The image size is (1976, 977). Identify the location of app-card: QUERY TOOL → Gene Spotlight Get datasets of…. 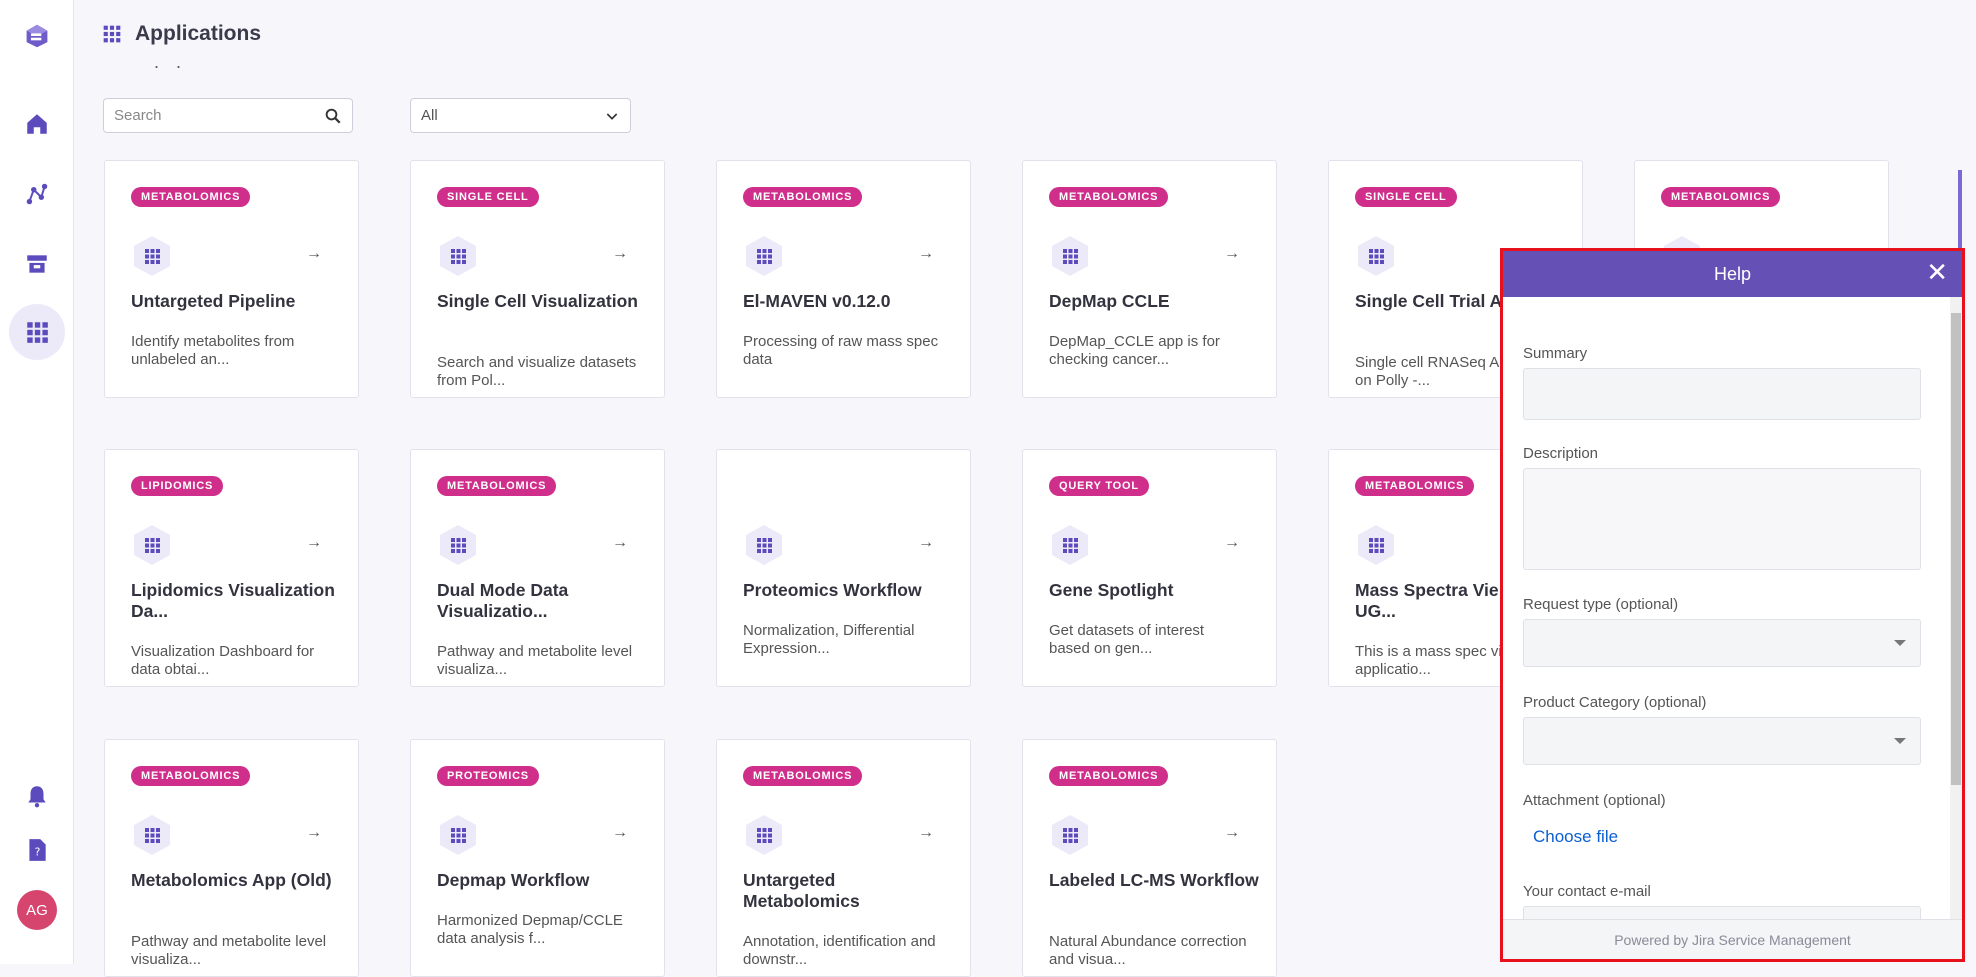
(1149, 568).